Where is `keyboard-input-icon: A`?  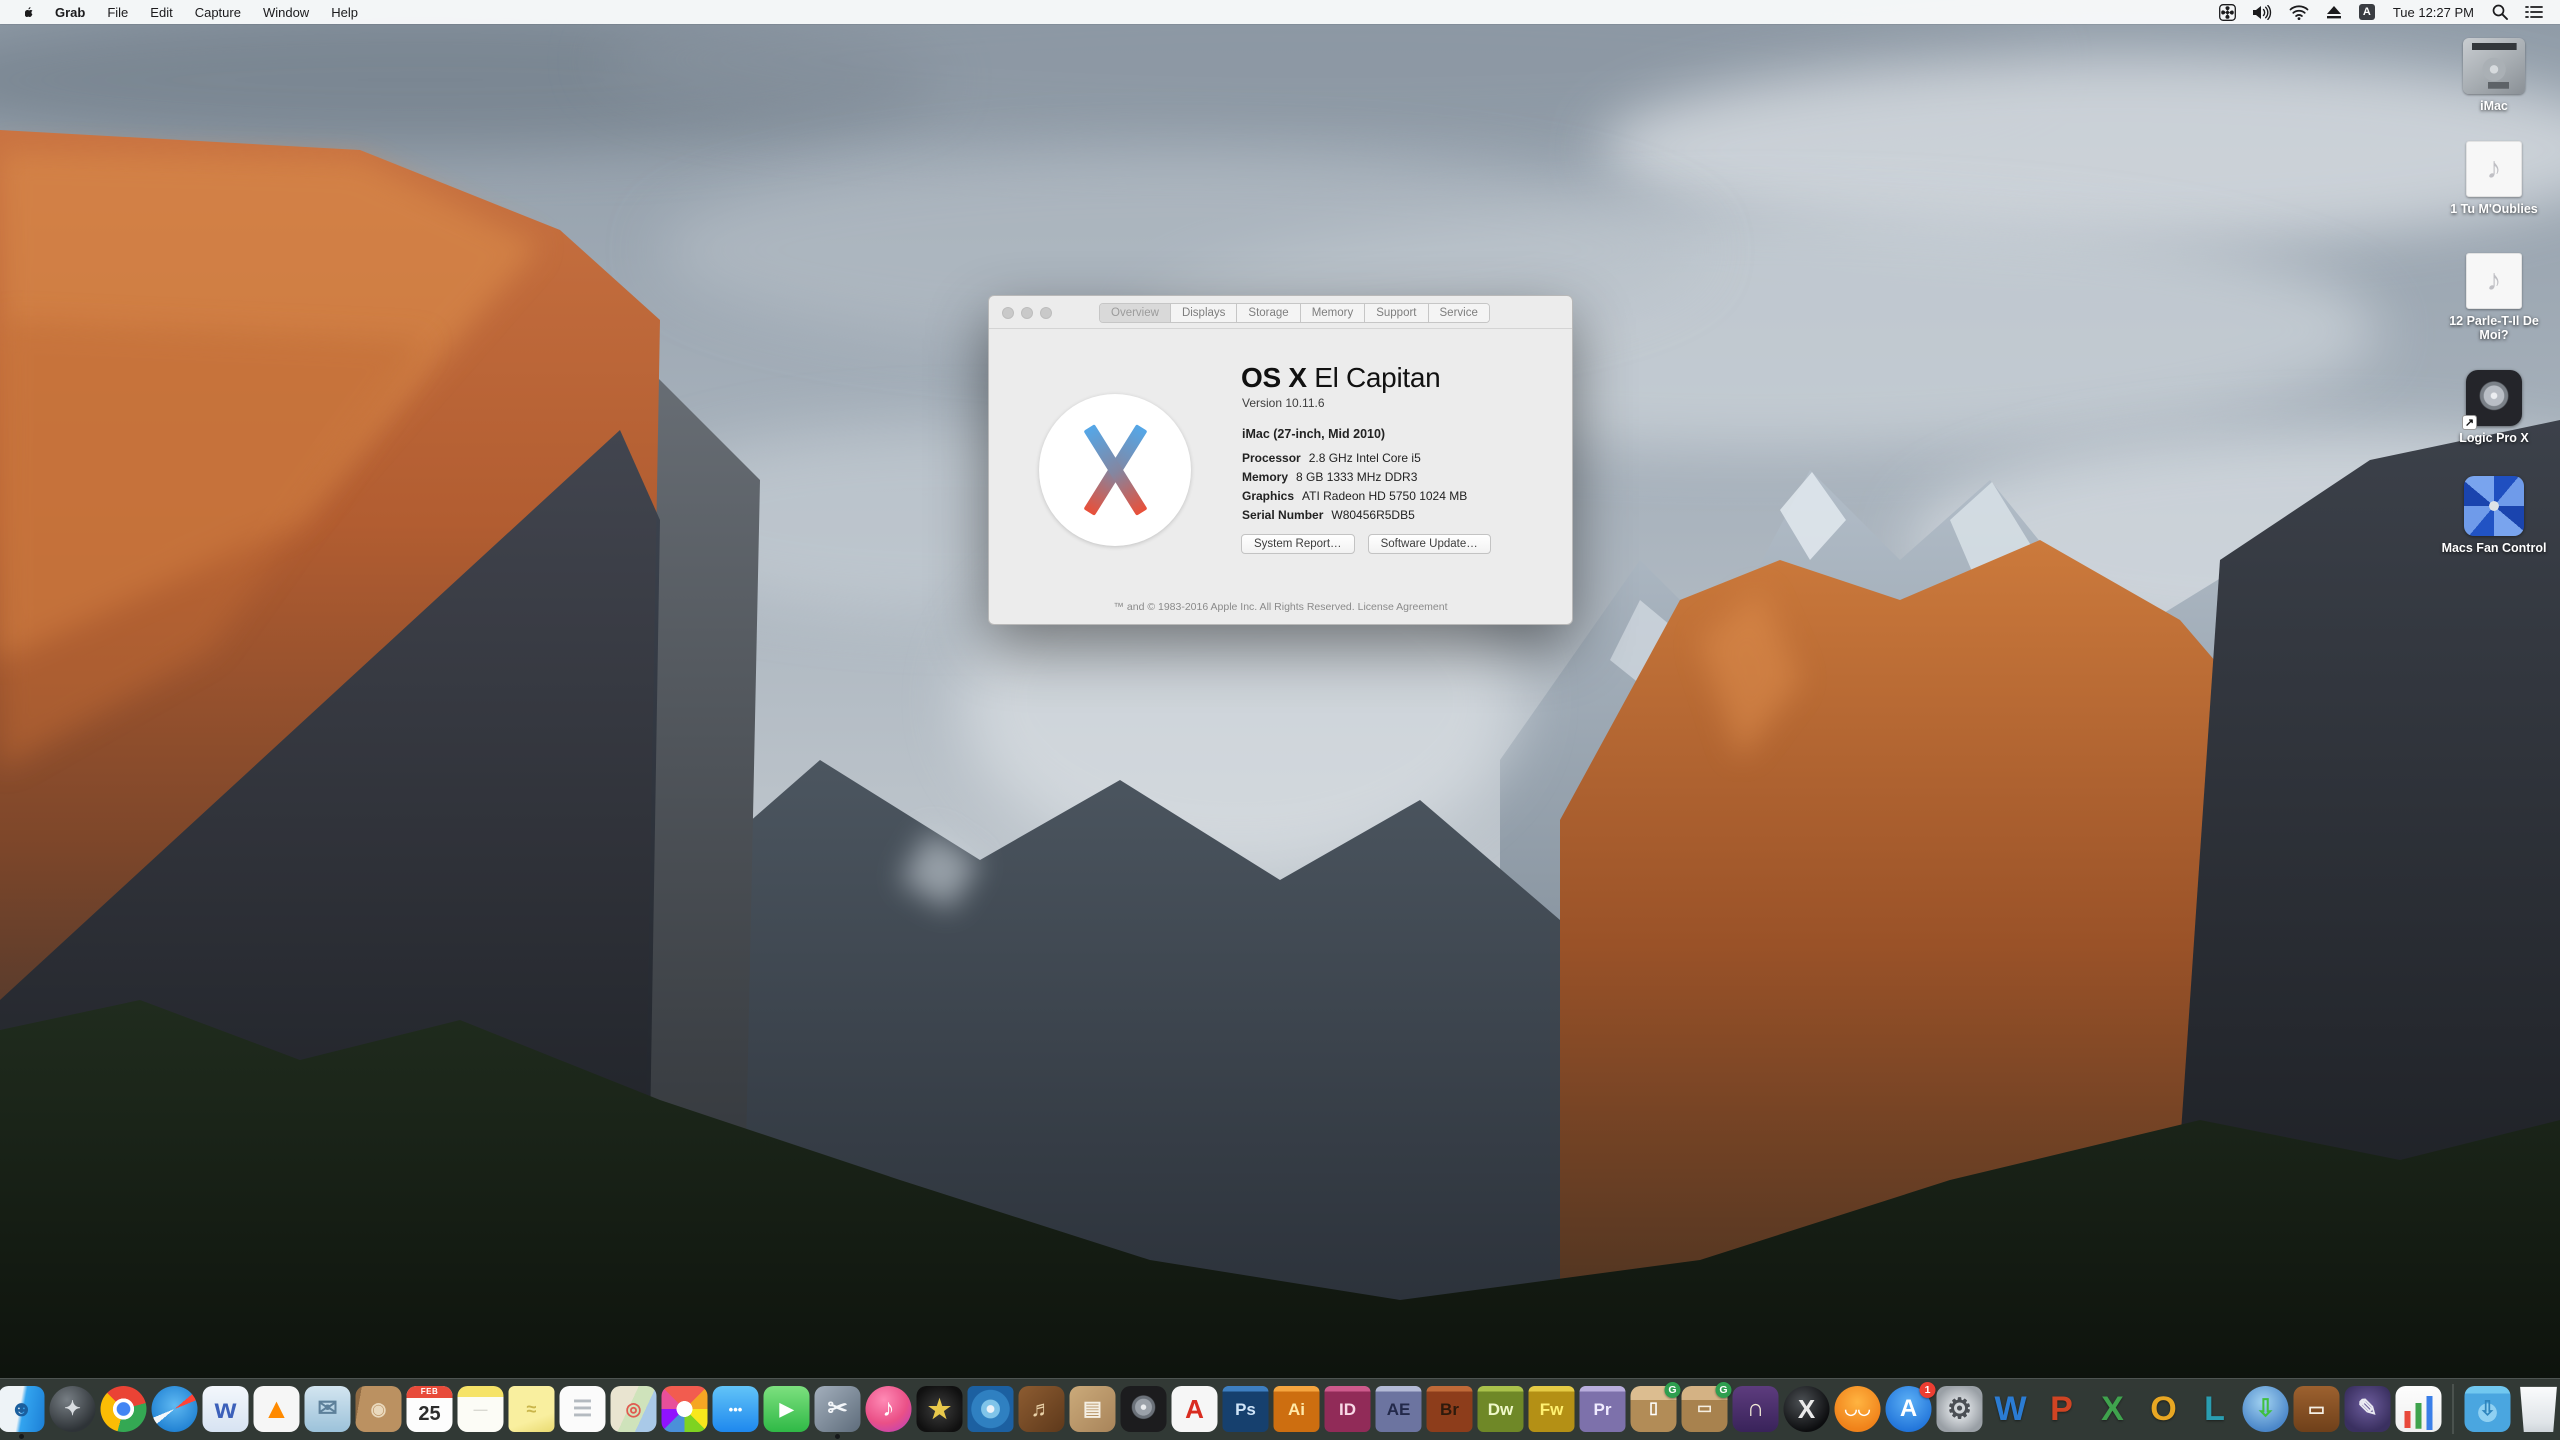 keyboard-input-icon: A is located at coordinates (2367, 12).